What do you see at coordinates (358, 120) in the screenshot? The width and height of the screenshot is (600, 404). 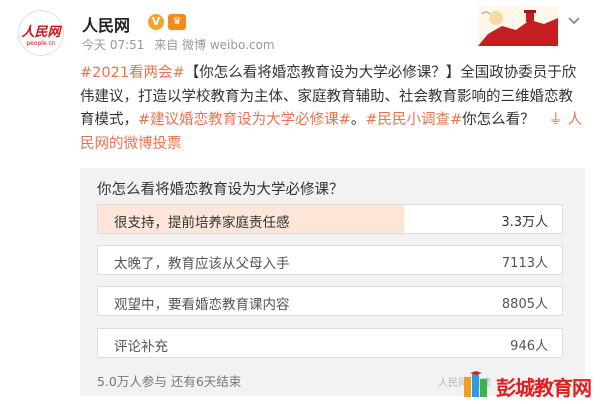 I see `post-text-part2: 。` at bounding box center [358, 120].